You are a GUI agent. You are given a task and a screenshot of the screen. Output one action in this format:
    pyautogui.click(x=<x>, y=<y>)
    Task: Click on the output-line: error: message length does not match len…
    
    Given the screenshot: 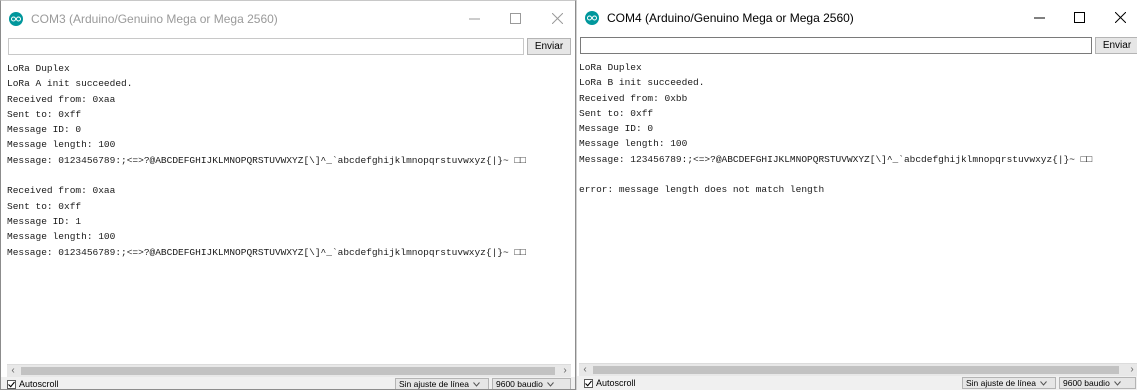 What is the action you would take?
    pyautogui.click(x=702, y=190)
    